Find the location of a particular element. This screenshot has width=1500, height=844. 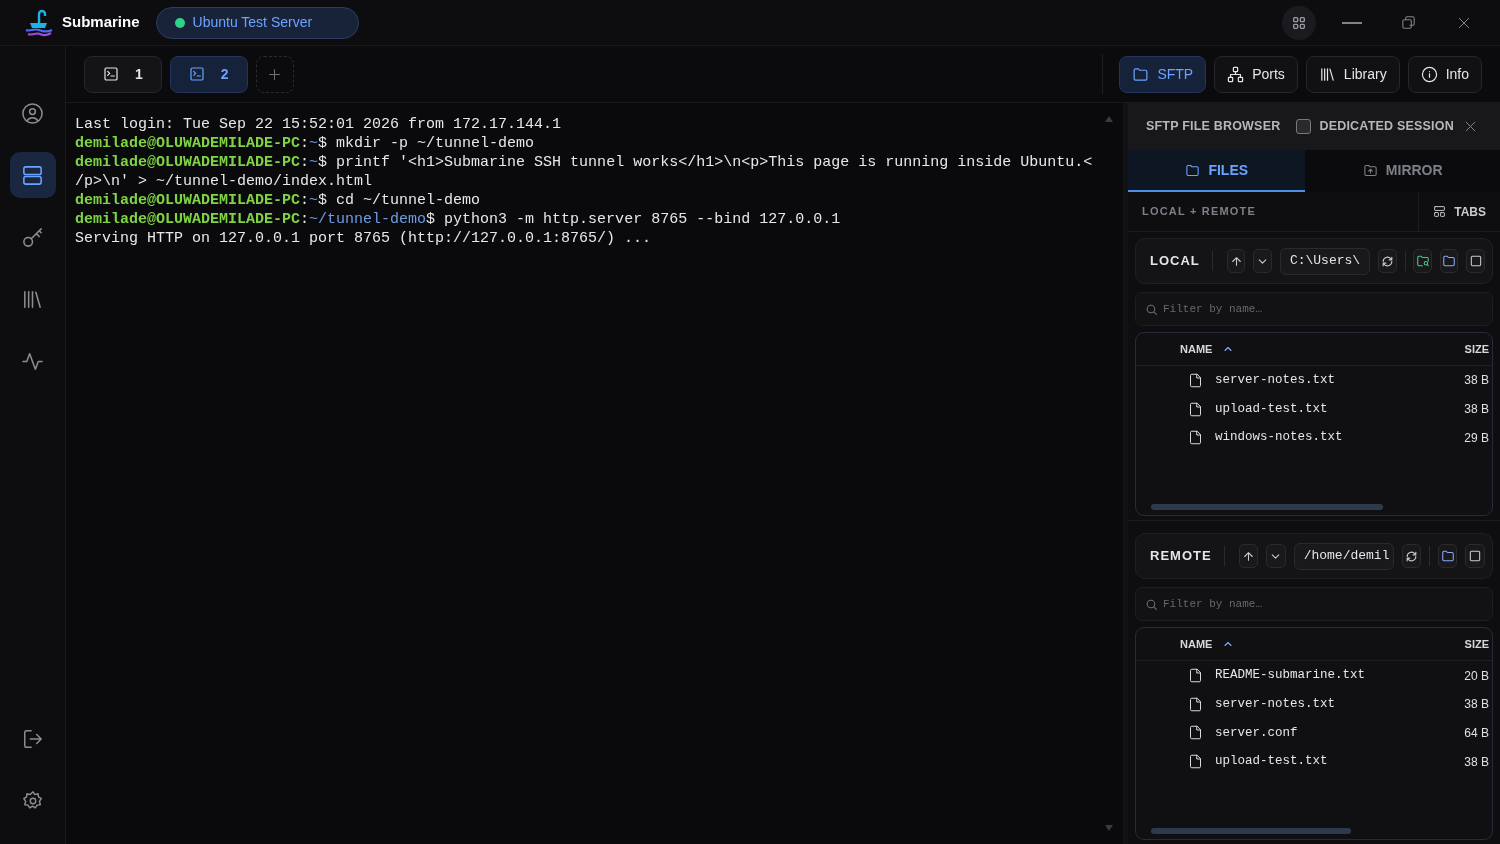

info-icon is located at coordinates (1429, 74).